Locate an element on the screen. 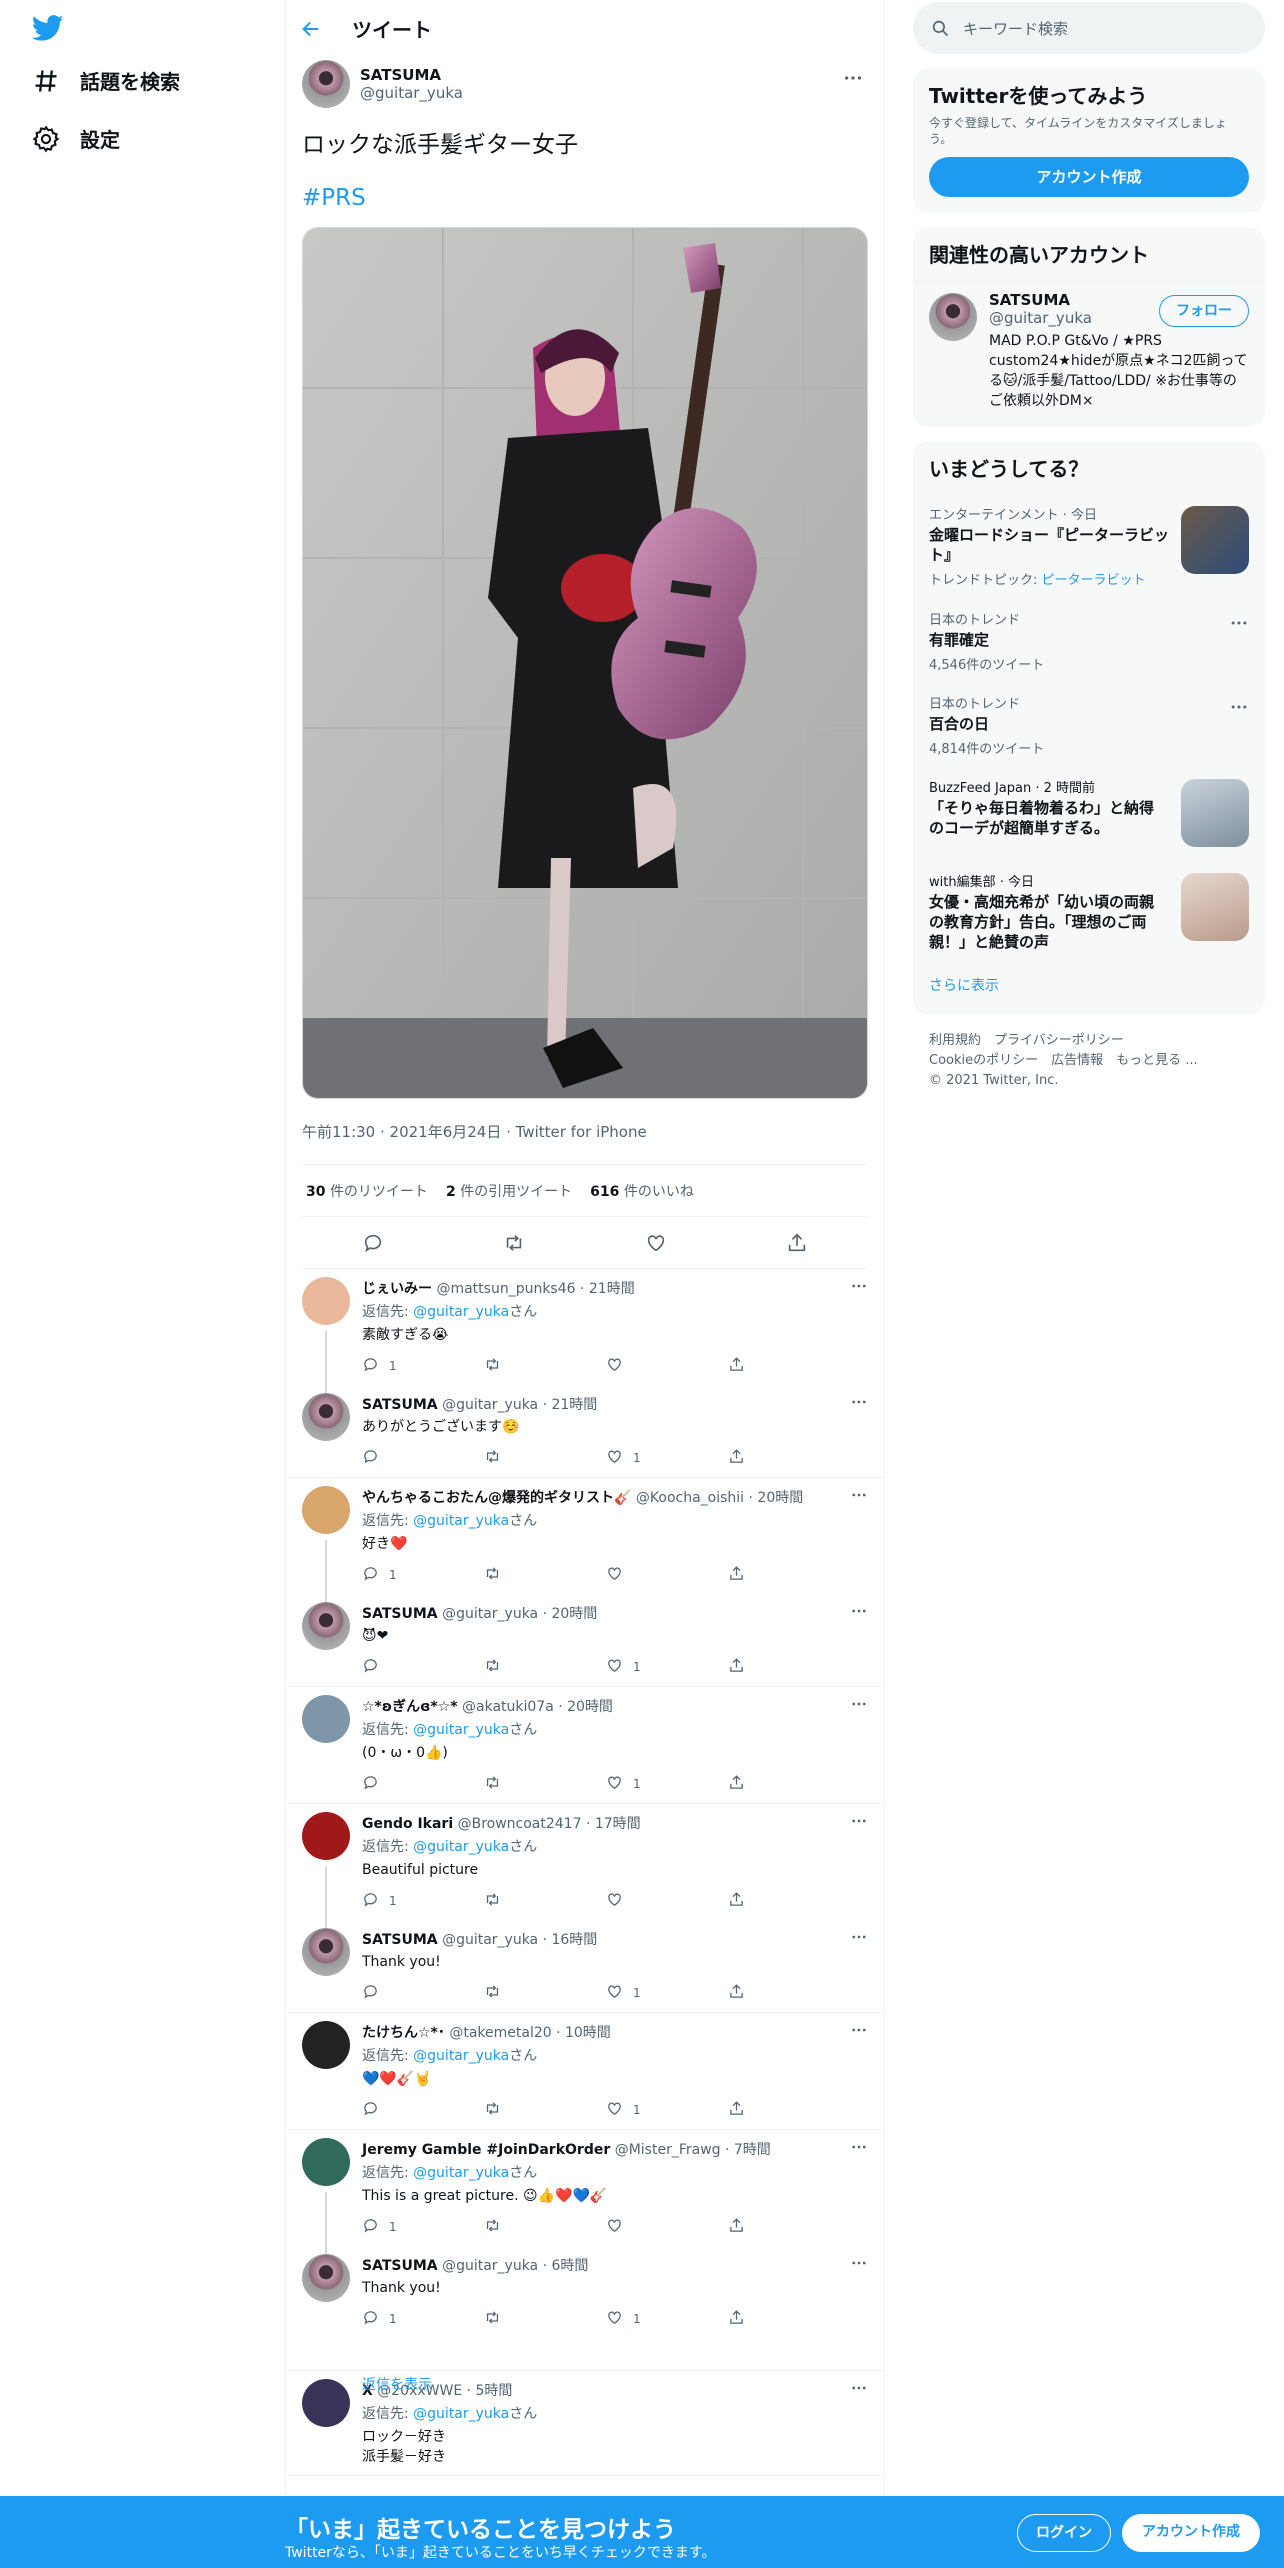  banner-signup-button: アカウント作成 is located at coordinates (1191, 2533).